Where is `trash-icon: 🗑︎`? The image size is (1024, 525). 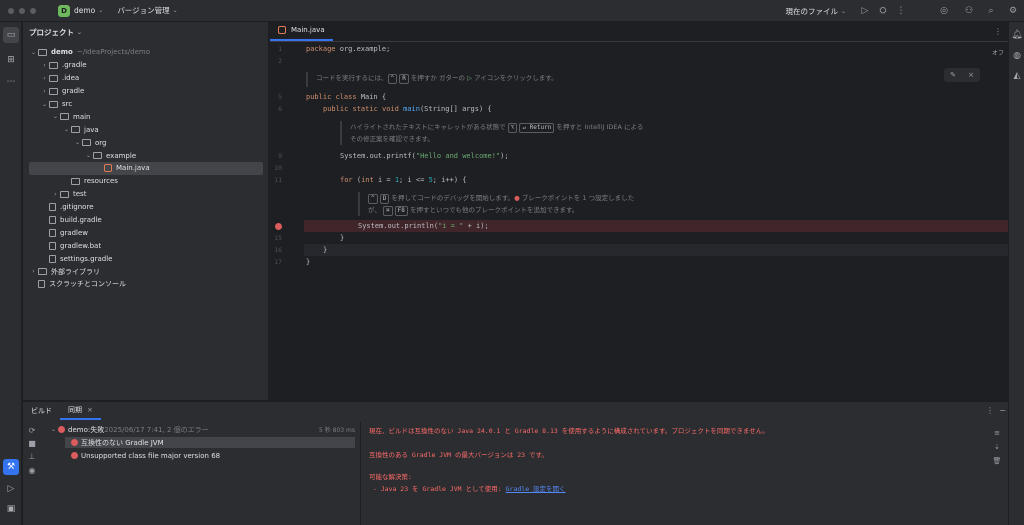
trash-icon: 🗑︎ is located at coordinates (997, 461).